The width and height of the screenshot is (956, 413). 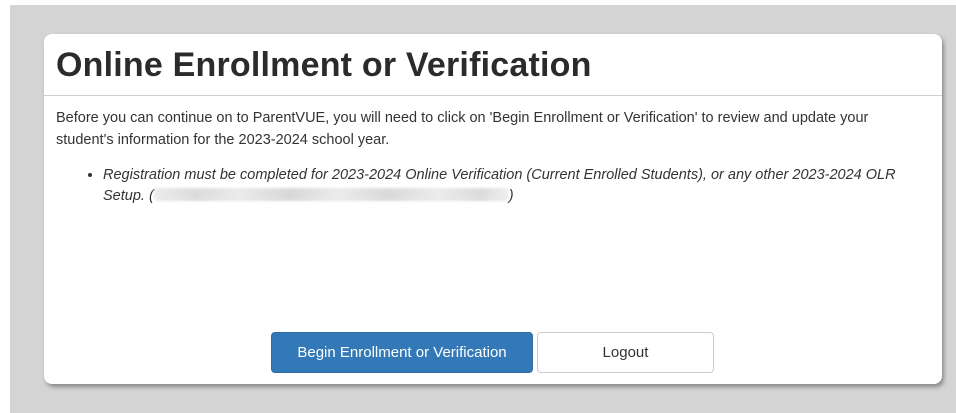 I want to click on redacted-student-names, so click(x=331, y=194).